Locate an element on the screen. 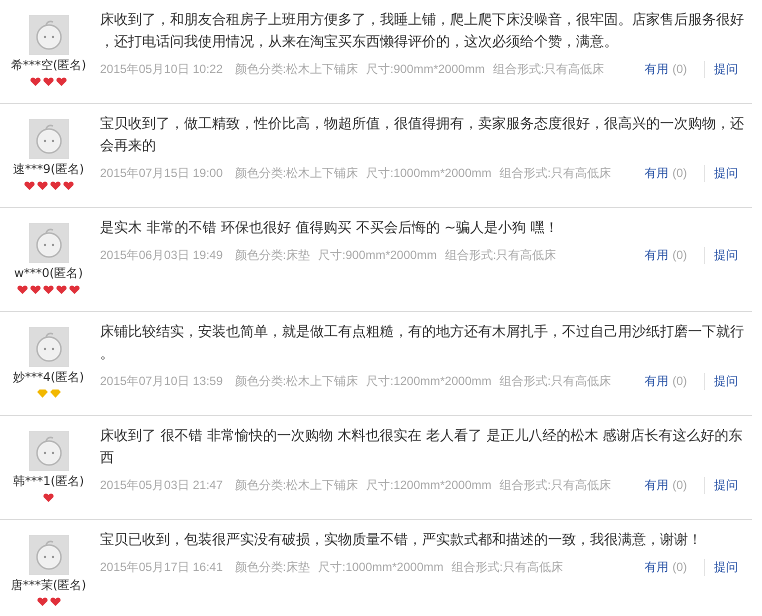 This screenshot has width=762, height=616. review-text: 床铺比较结实，安装也简单，就是做工有点粗糙，有的地方还有木屑扎手，不过自己用沙纸打磨一下就行。 is located at coordinates (422, 343).